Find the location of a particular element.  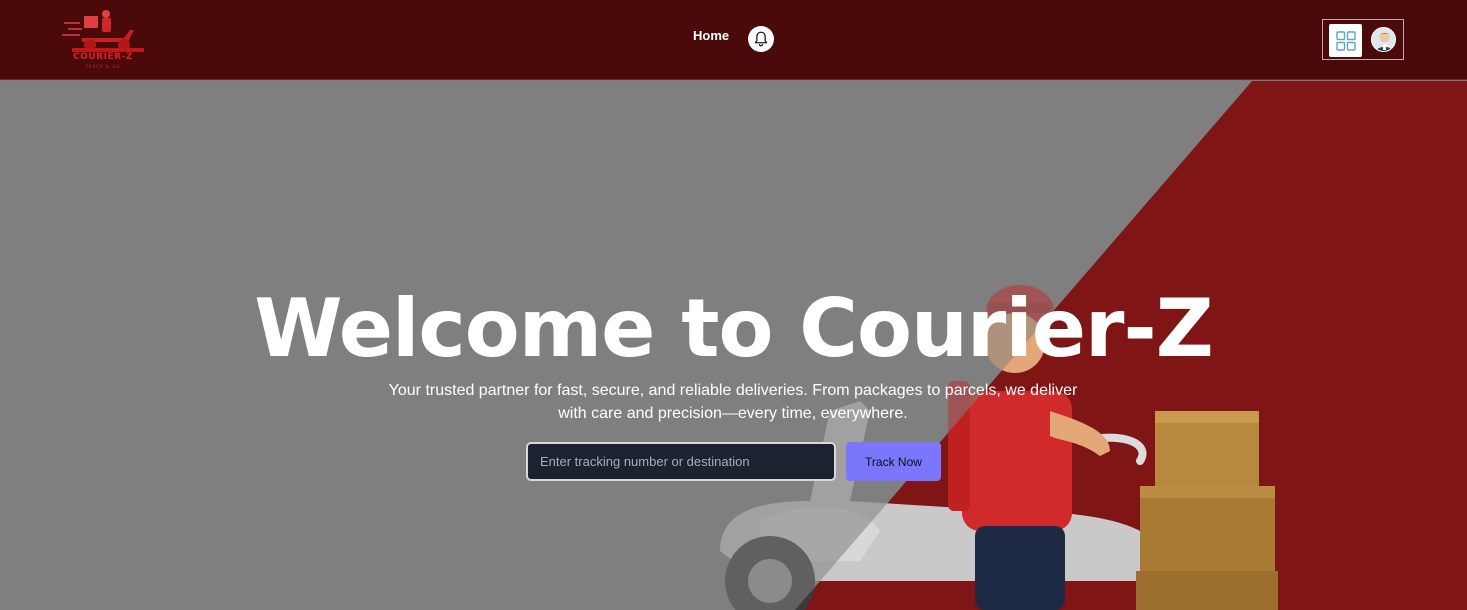

hero-title: Welcome to Courier-Z is located at coordinates (733, 328).